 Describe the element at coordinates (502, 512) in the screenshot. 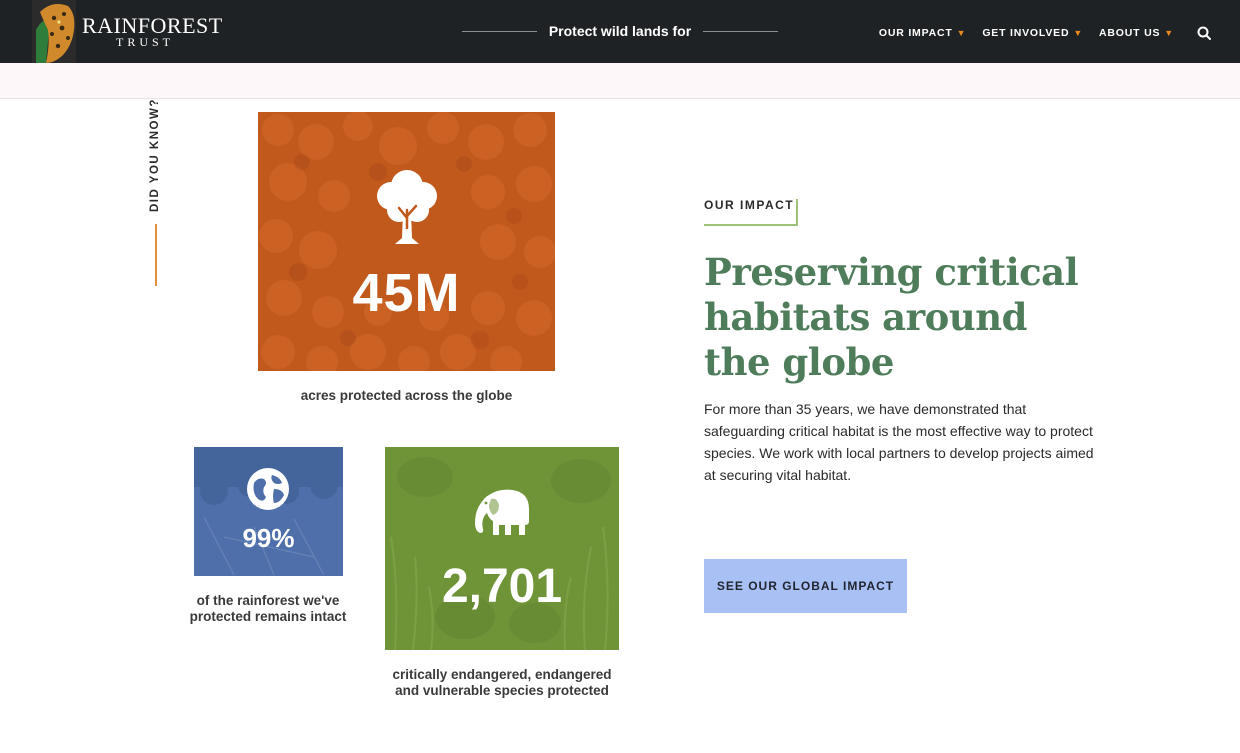

I see `elephant-icon` at that location.